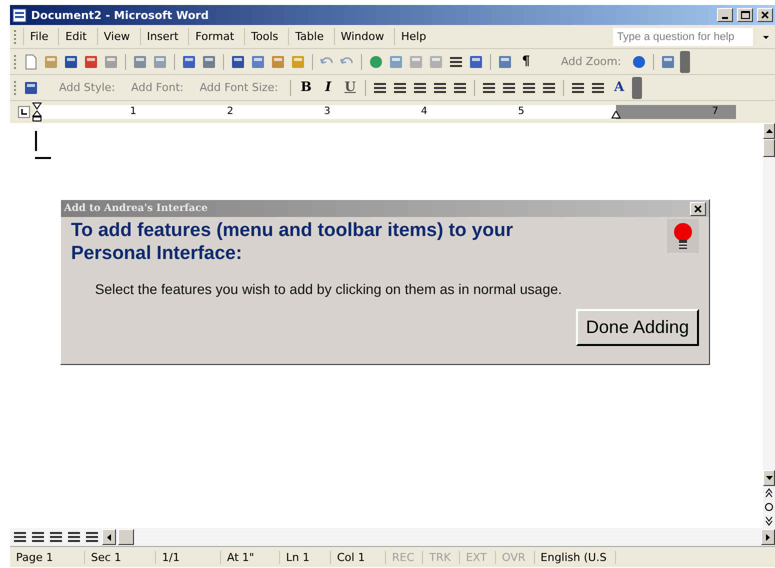 Image resolution: width=775 pixels, height=568 pixels. What do you see at coordinates (120, 557) in the screenshot?
I see `status-text: Sec 1` at bounding box center [120, 557].